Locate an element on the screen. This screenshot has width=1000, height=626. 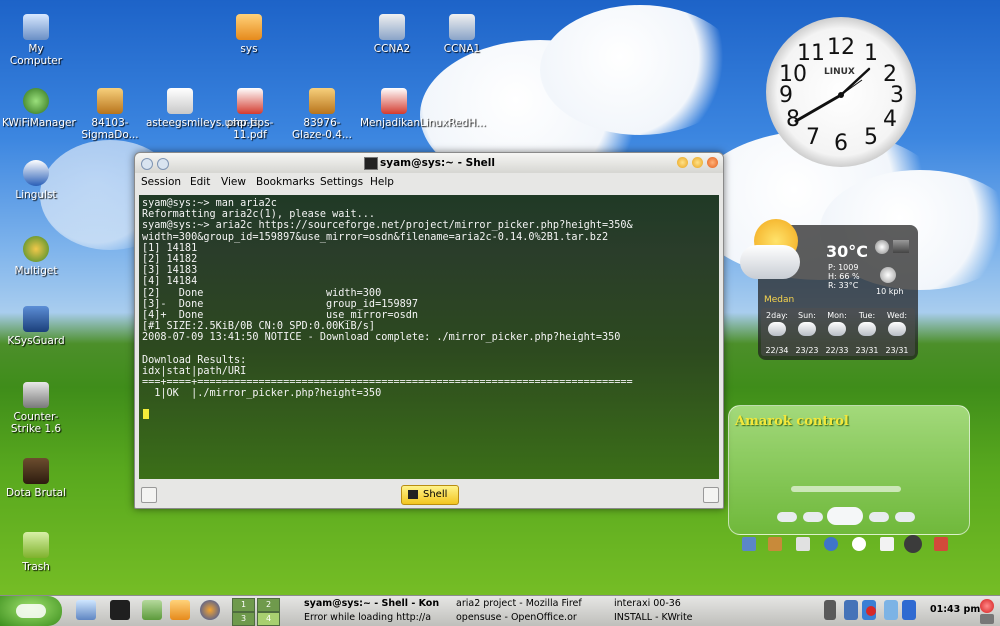
desktop-icon-sys: sys is located at coordinates (249, 34).